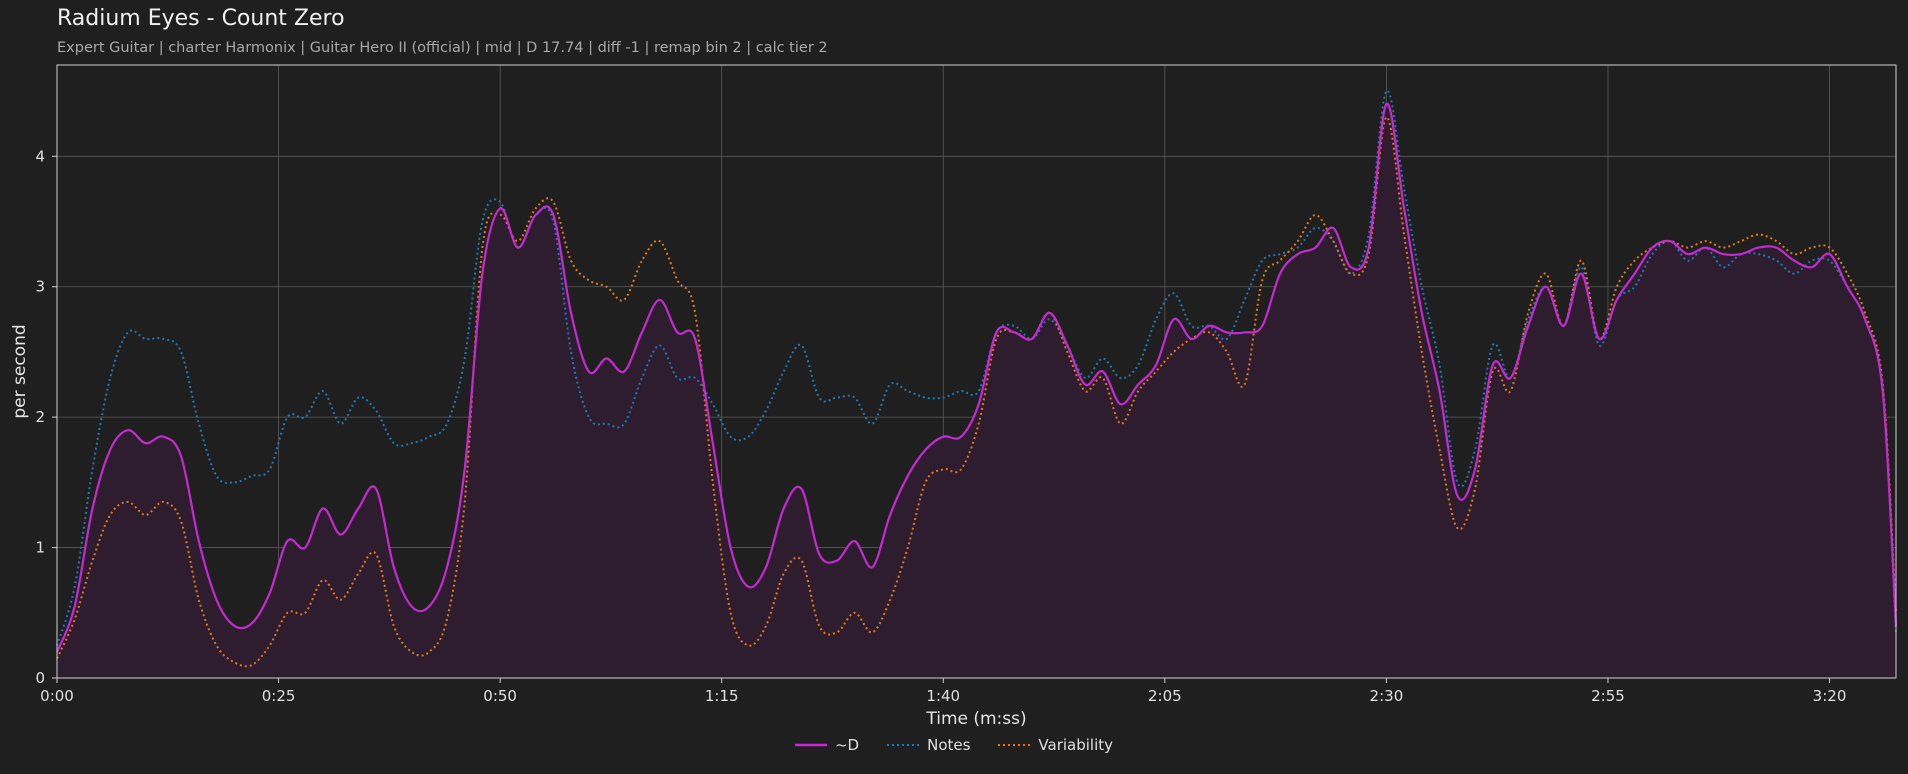 The width and height of the screenshot is (1908, 774). Describe the element at coordinates (40, 678) in the screenshot. I see `y-tick-label: 0` at that location.